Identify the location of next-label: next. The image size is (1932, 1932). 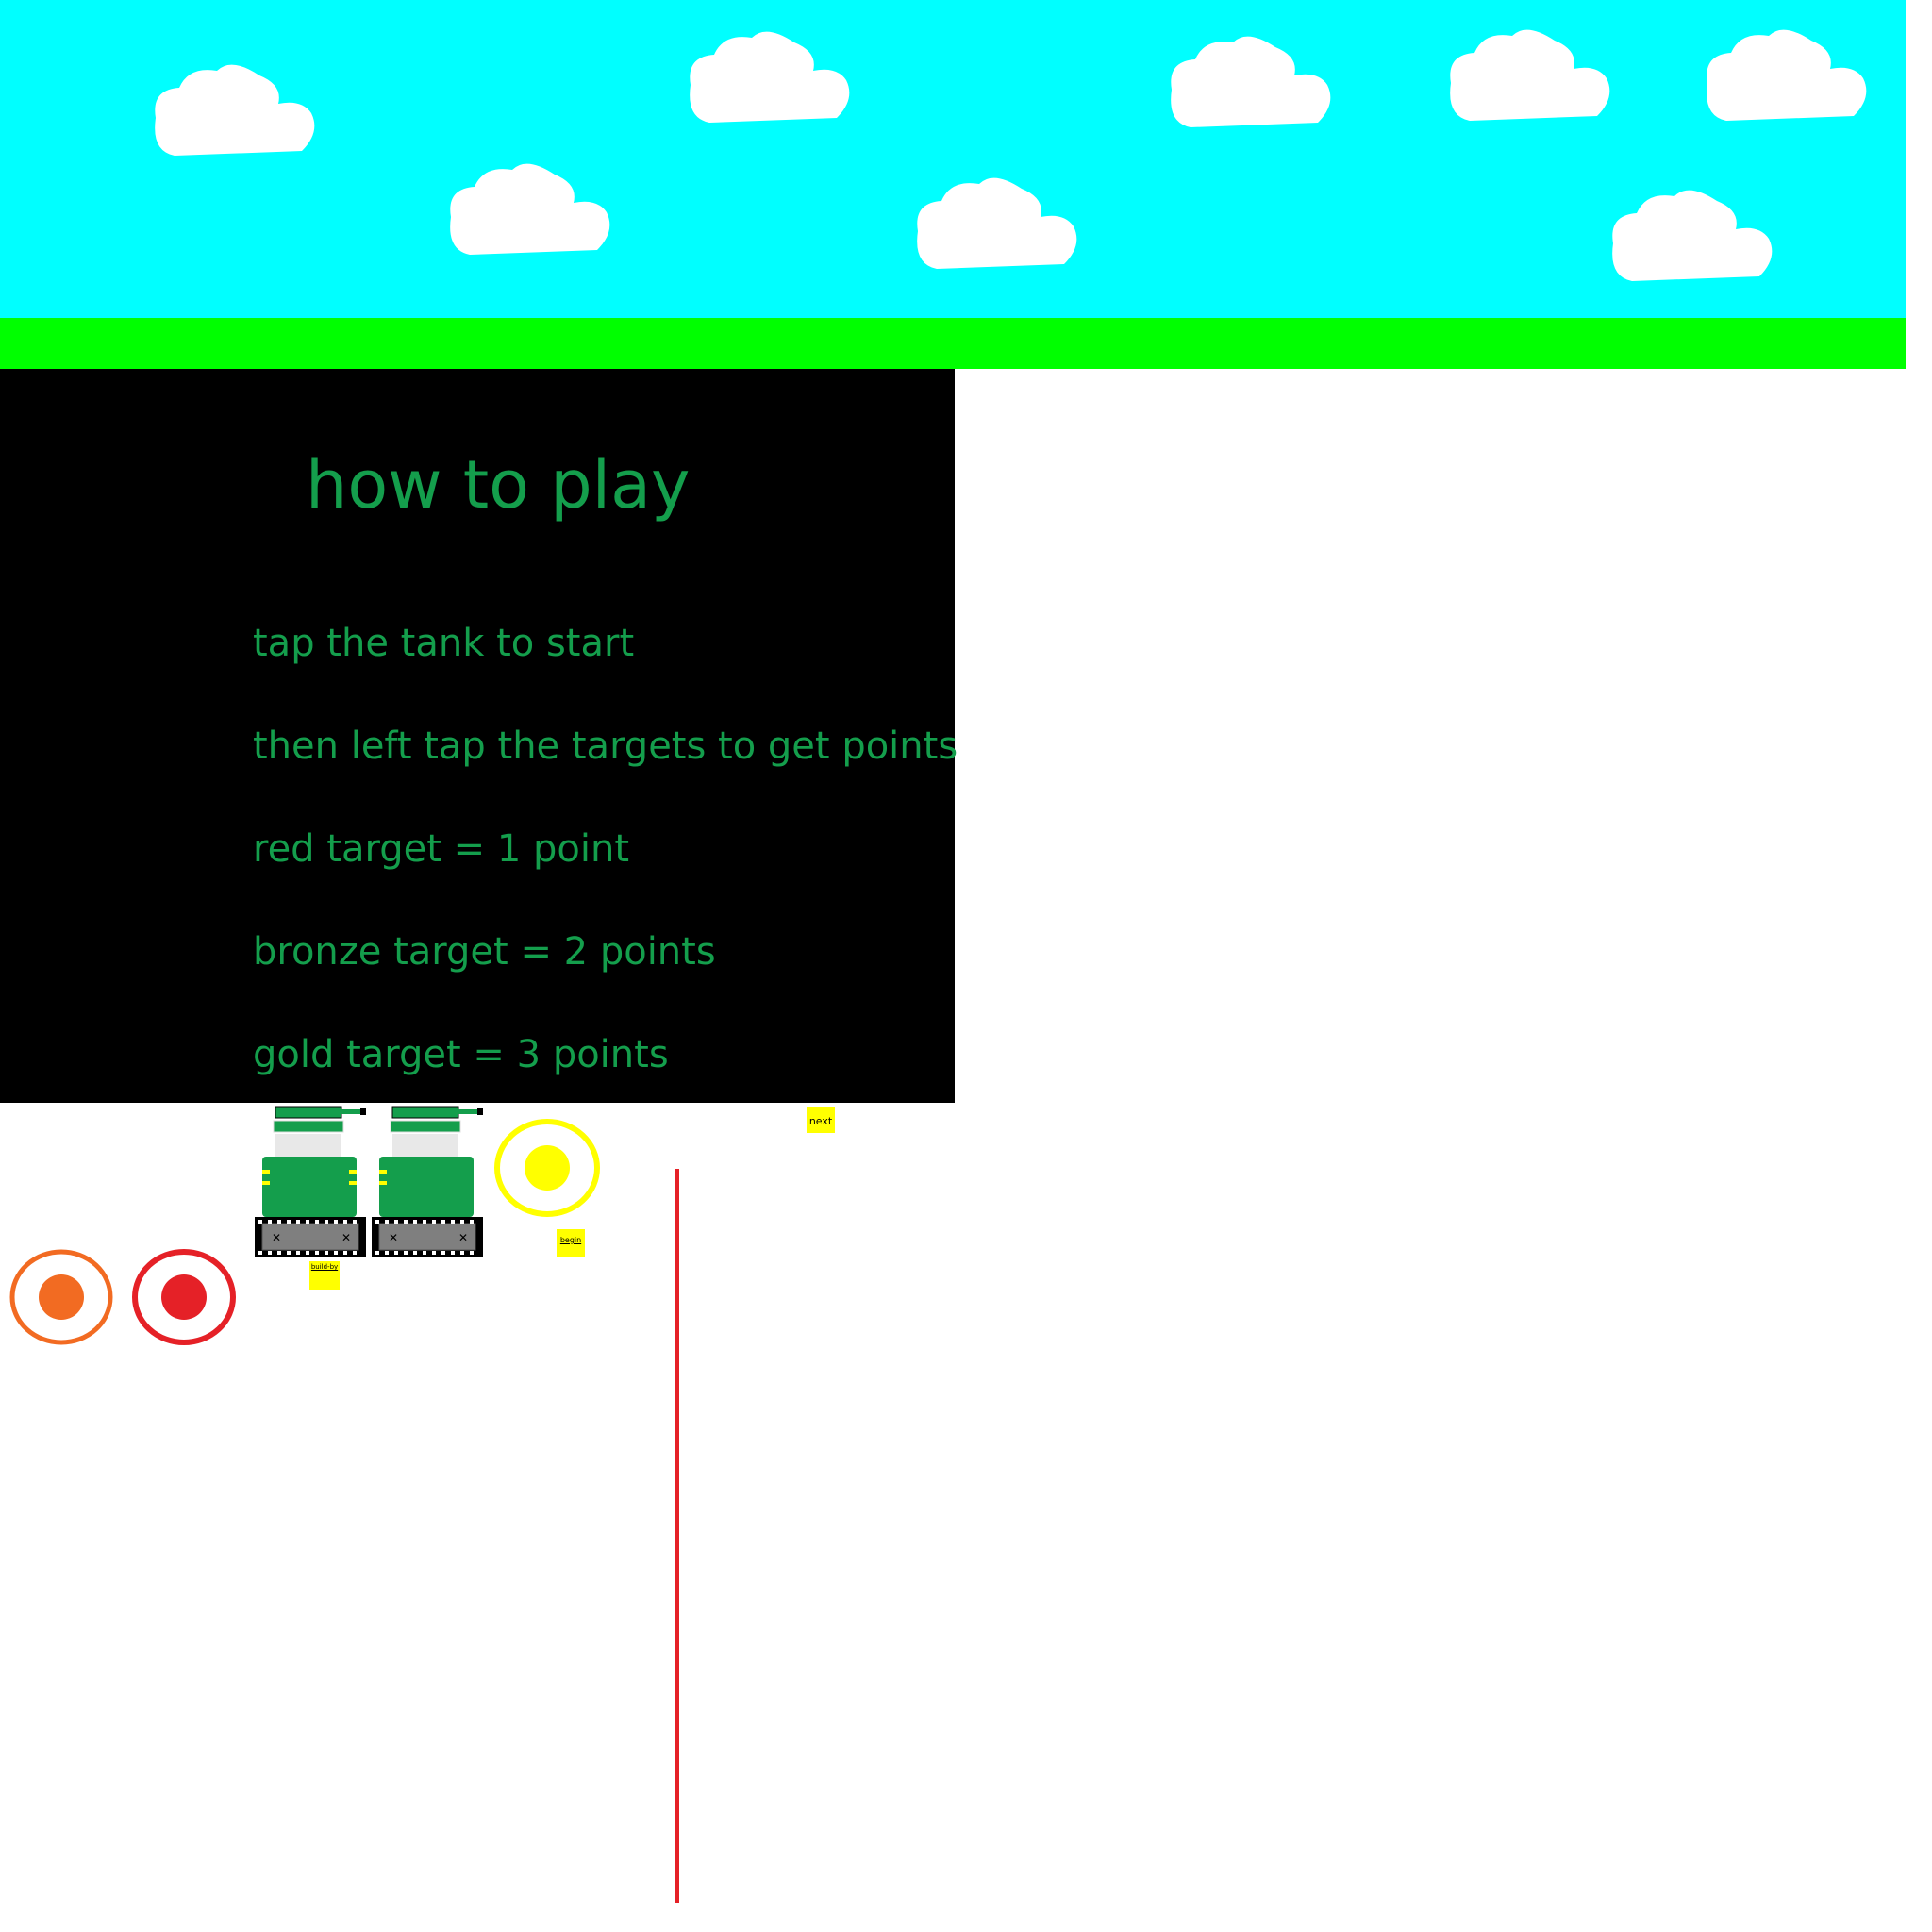
(821, 1121).